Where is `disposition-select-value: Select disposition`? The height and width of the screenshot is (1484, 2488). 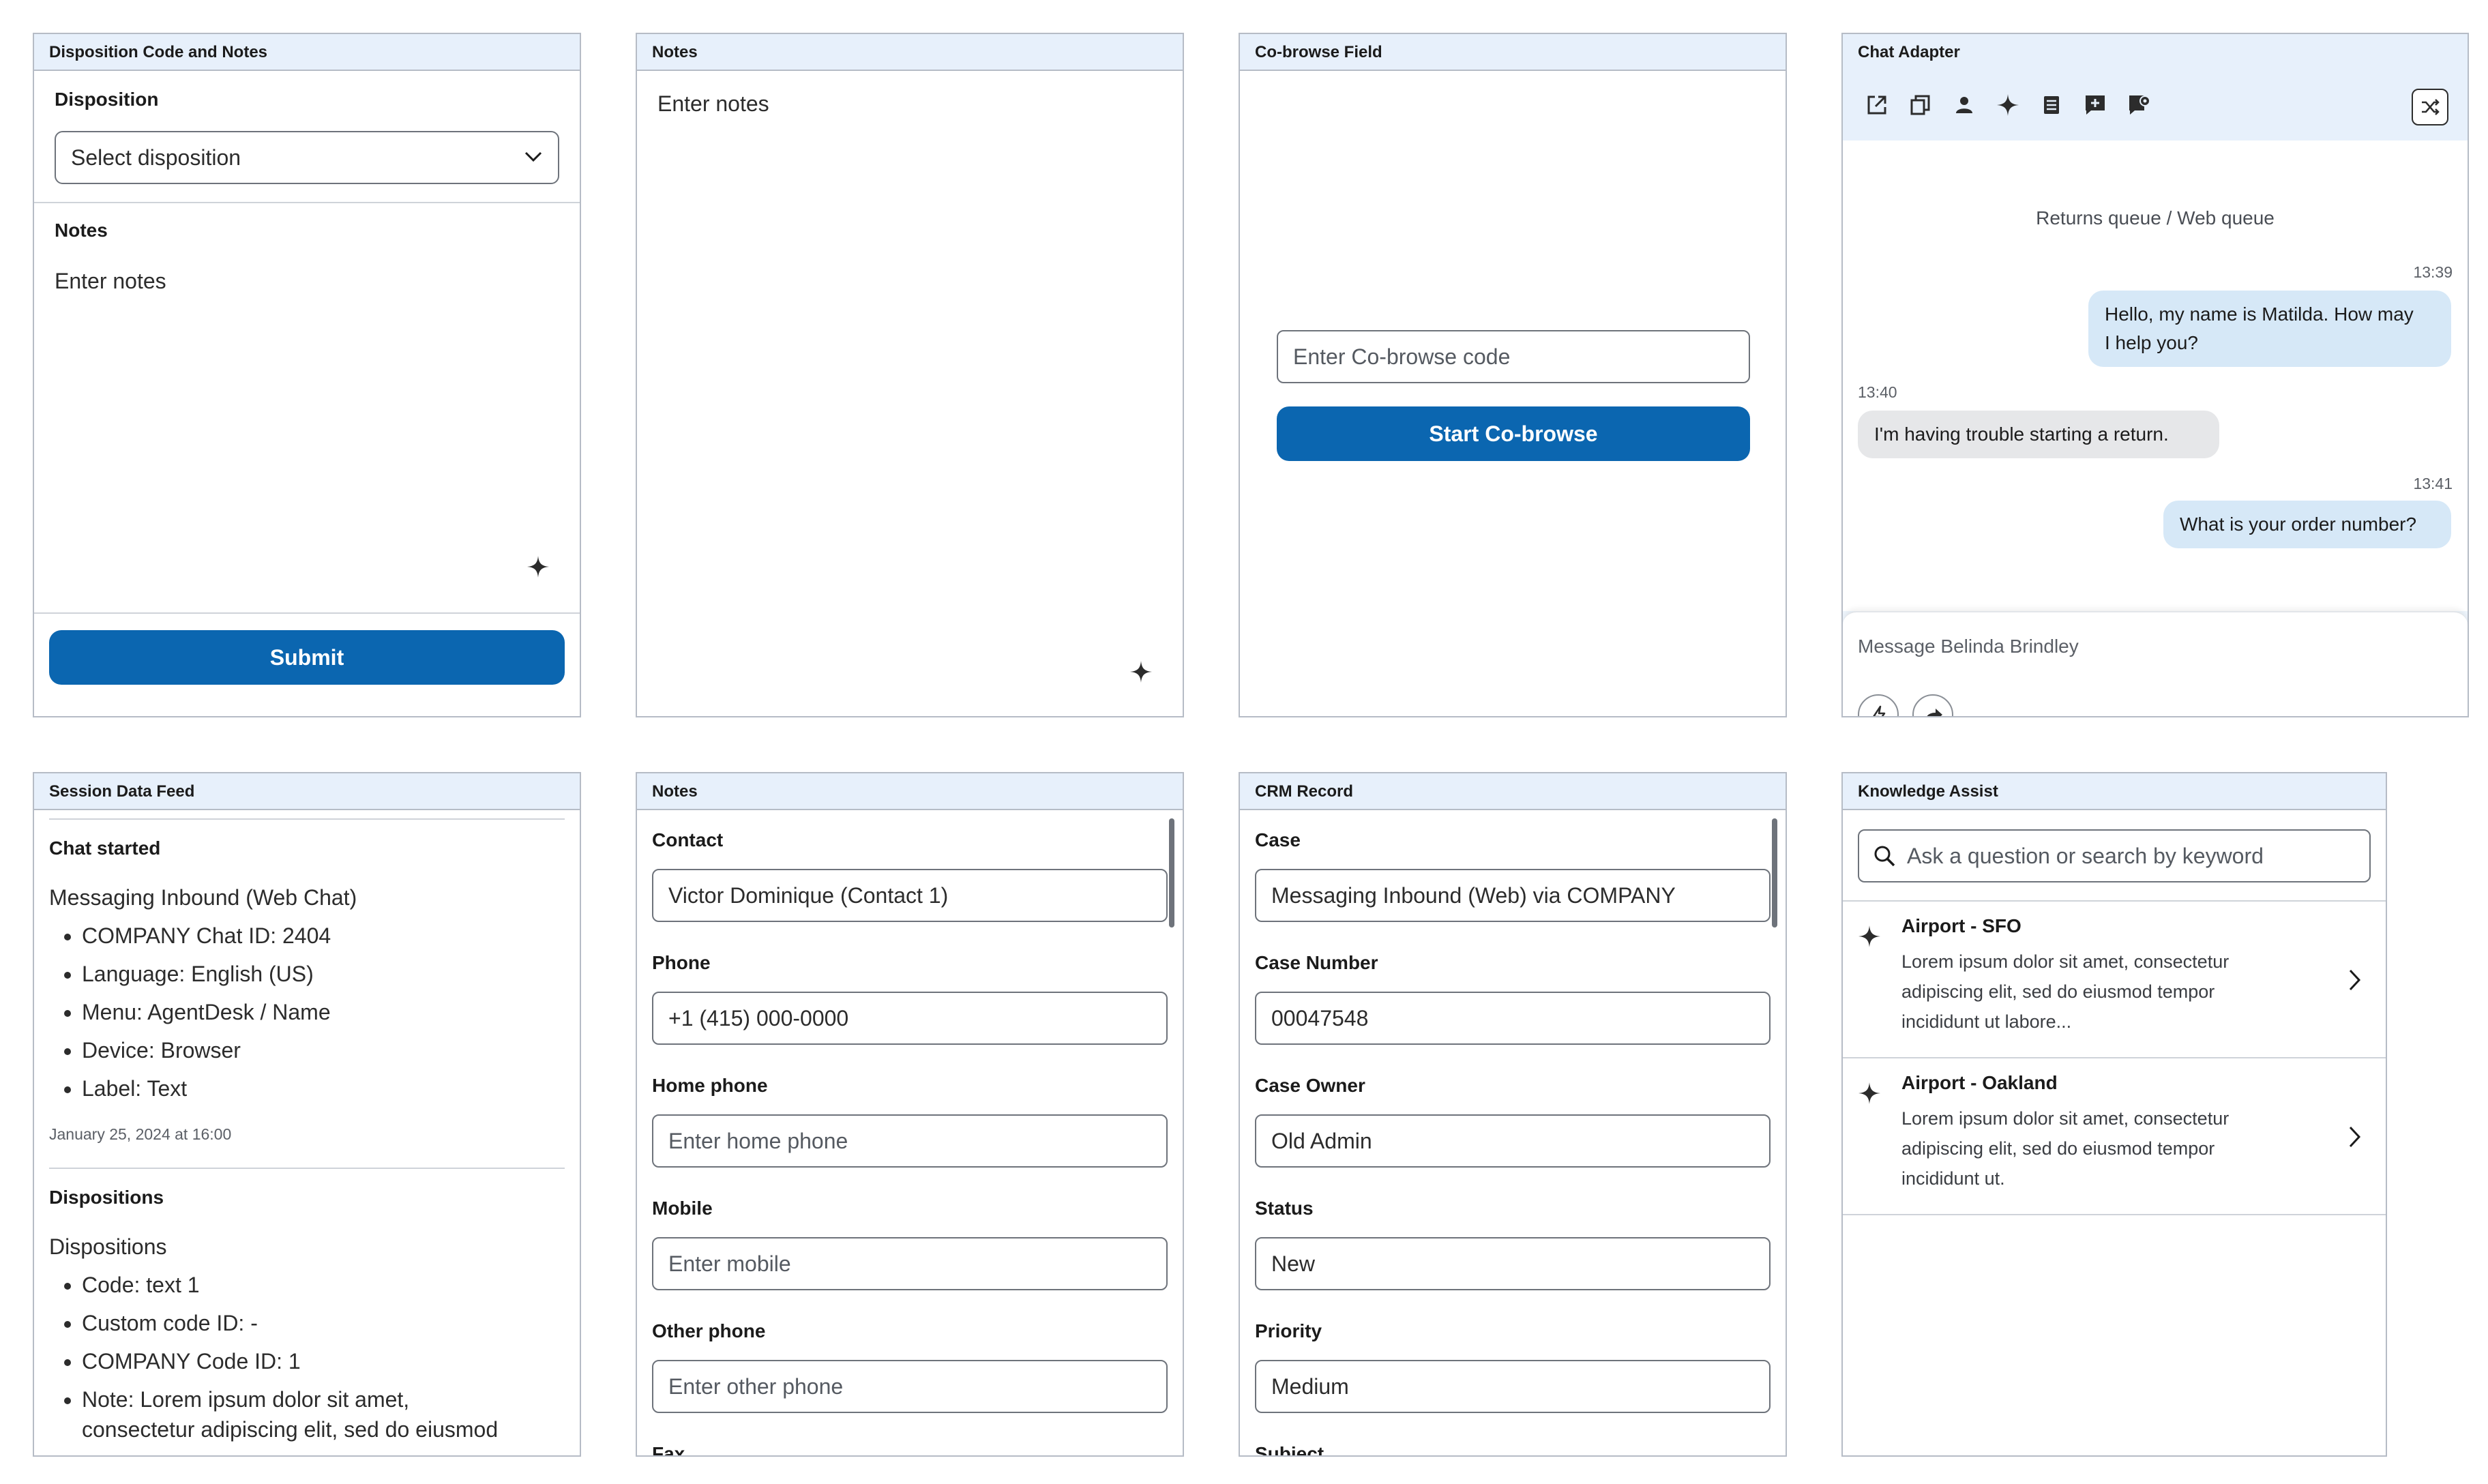 disposition-select-value: Select disposition is located at coordinates (156, 157).